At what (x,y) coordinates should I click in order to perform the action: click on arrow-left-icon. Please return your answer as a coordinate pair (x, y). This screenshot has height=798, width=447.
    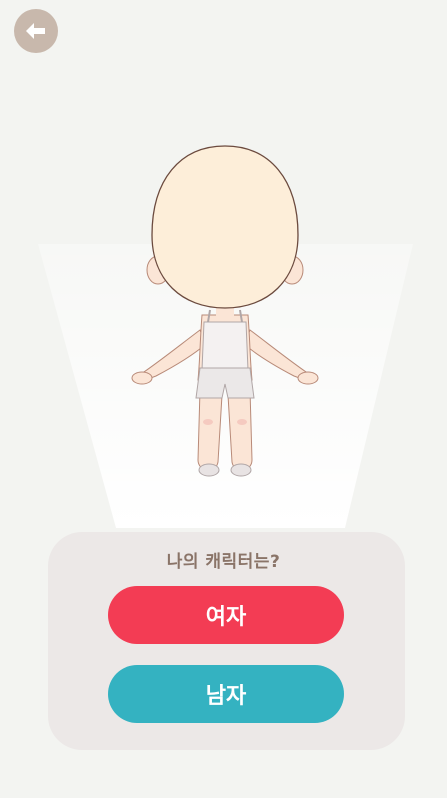
    Looking at the image, I should click on (35, 31).